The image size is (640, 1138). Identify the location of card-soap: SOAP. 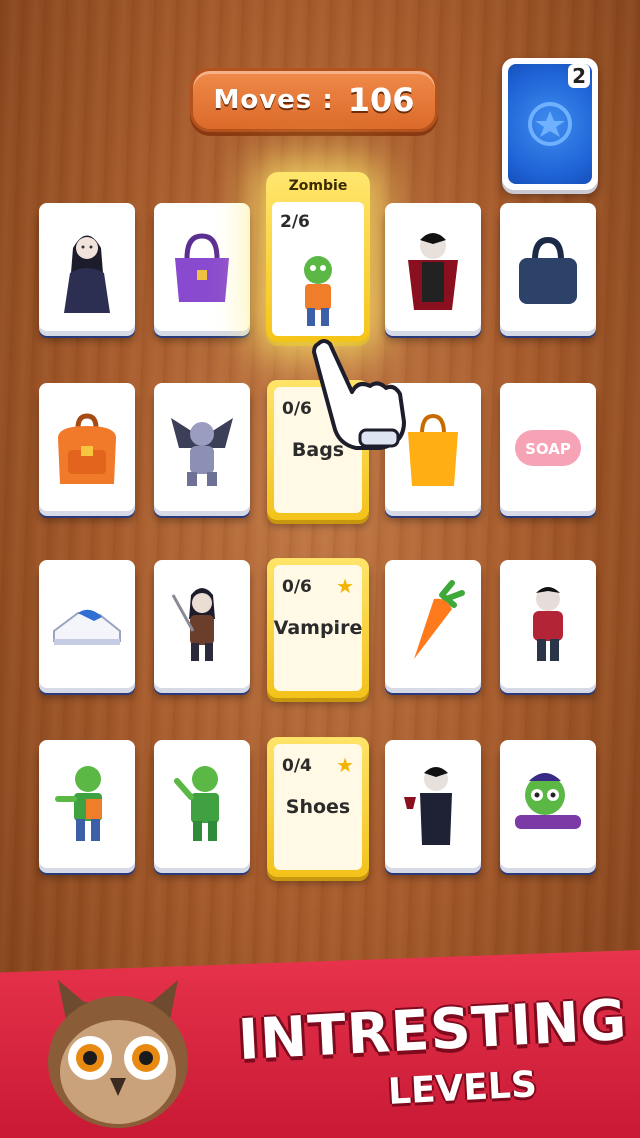
(548, 447).